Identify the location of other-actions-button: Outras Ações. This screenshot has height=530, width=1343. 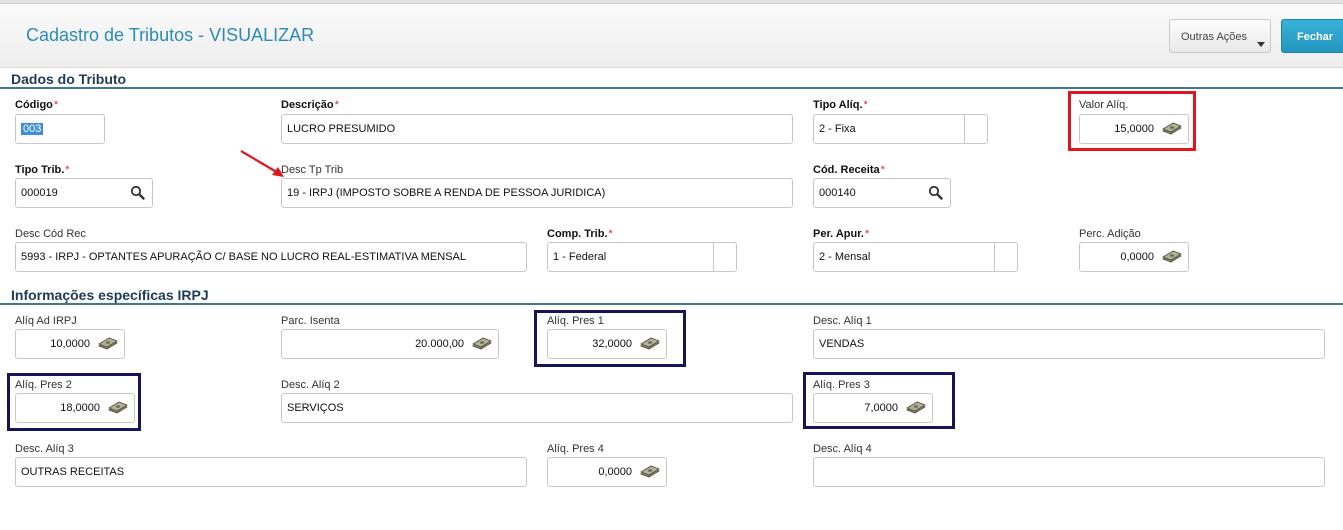
(1220, 36).